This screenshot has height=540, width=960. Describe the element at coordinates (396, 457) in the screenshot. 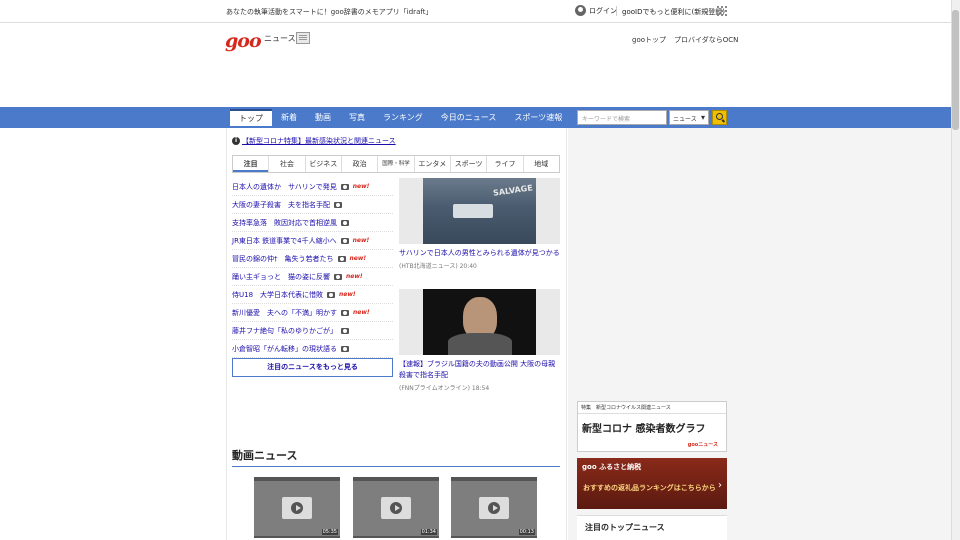

I see `video-news-heading: 動画ニュース` at that location.